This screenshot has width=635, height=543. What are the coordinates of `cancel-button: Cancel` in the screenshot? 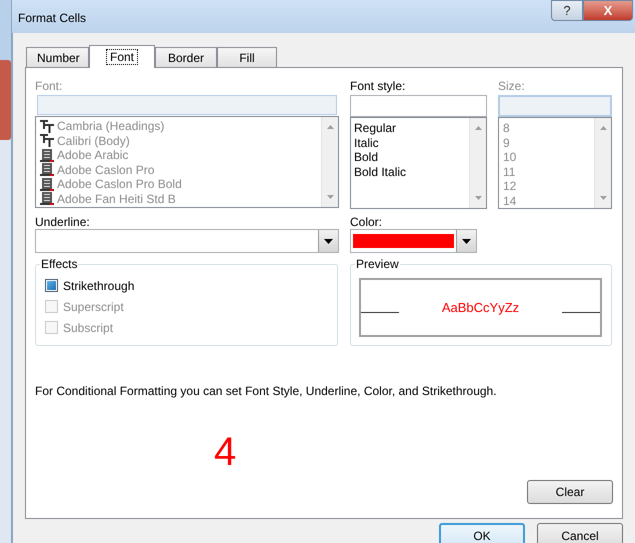 It's located at (580, 533).